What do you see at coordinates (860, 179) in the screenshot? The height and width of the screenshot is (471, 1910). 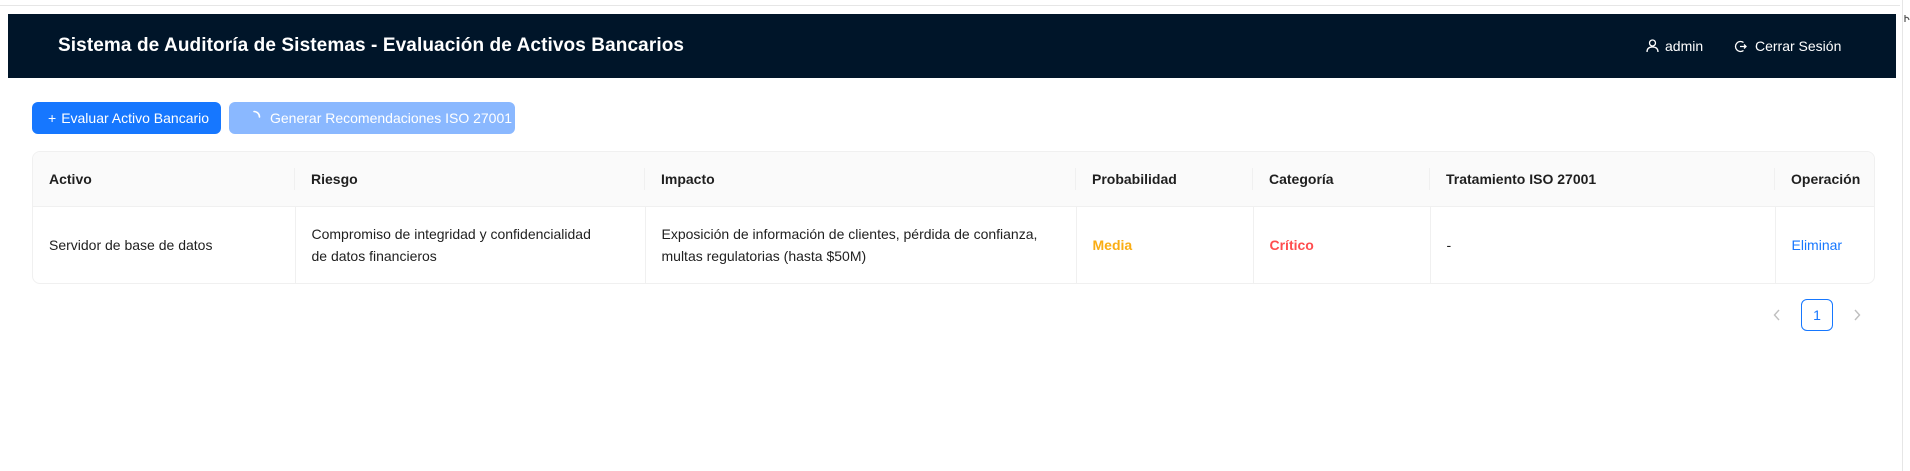 I see `column-header-impacto: Impacto` at bounding box center [860, 179].